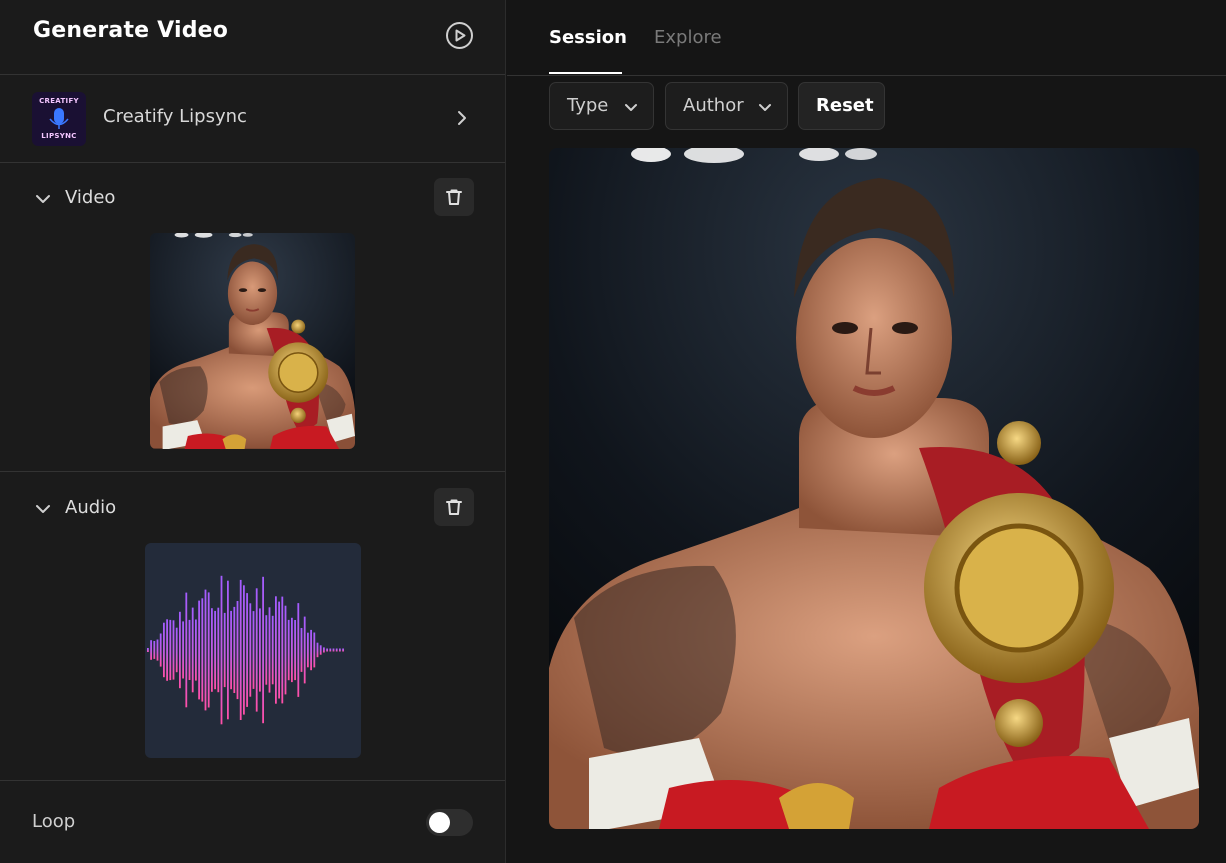  I want to click on audio-section-header: Audio, so click(252, 508).